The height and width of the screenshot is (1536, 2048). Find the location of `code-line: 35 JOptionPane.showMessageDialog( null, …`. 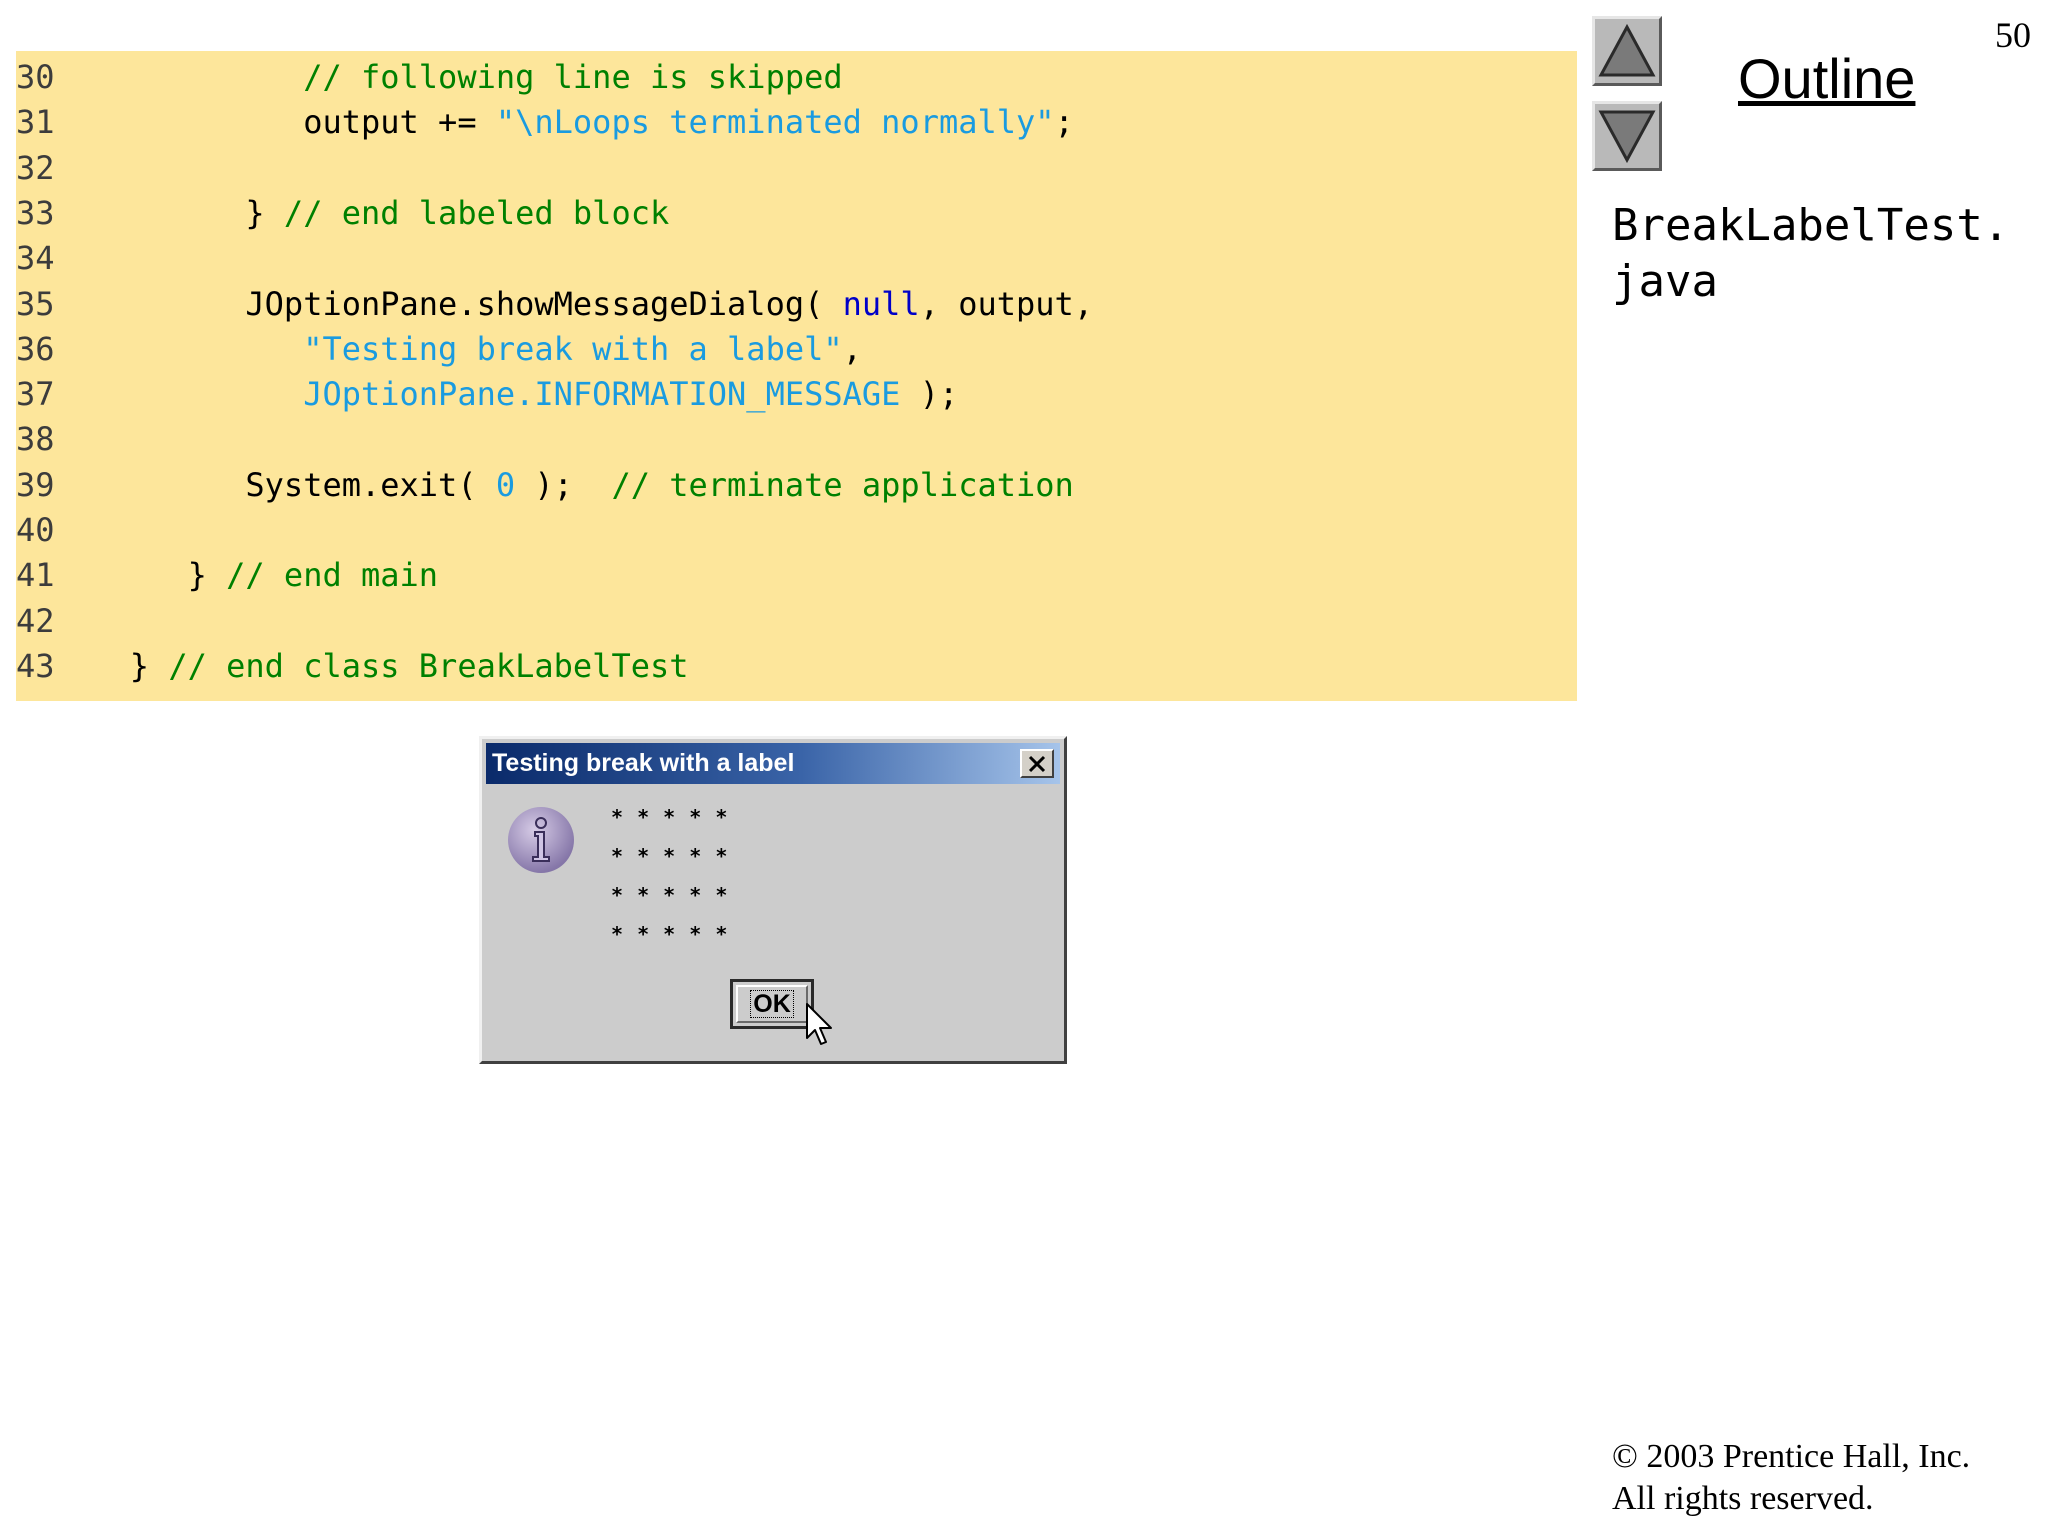

code-line: 35 JOptionPane.showMessageDialog( null, … is located at coordinates (554, 304).